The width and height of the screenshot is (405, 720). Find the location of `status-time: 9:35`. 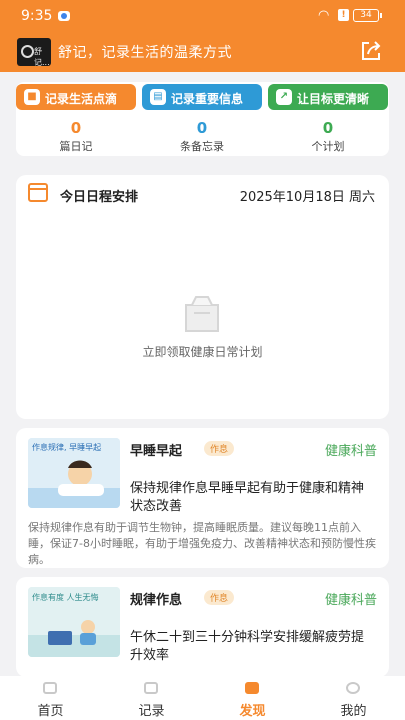

status-time: 9:35 is located at coordinates (37, 16).